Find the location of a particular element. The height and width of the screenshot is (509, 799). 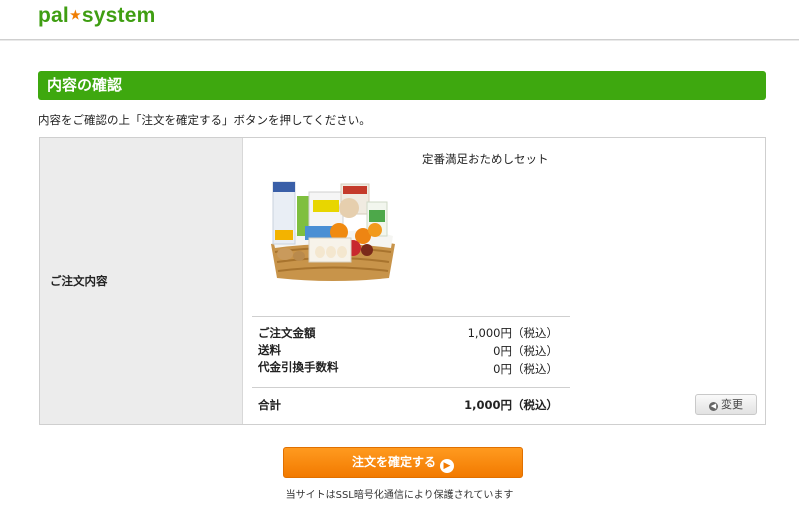

order-amount-value: 1,000円（税込） is located at coordinates (512, 333).